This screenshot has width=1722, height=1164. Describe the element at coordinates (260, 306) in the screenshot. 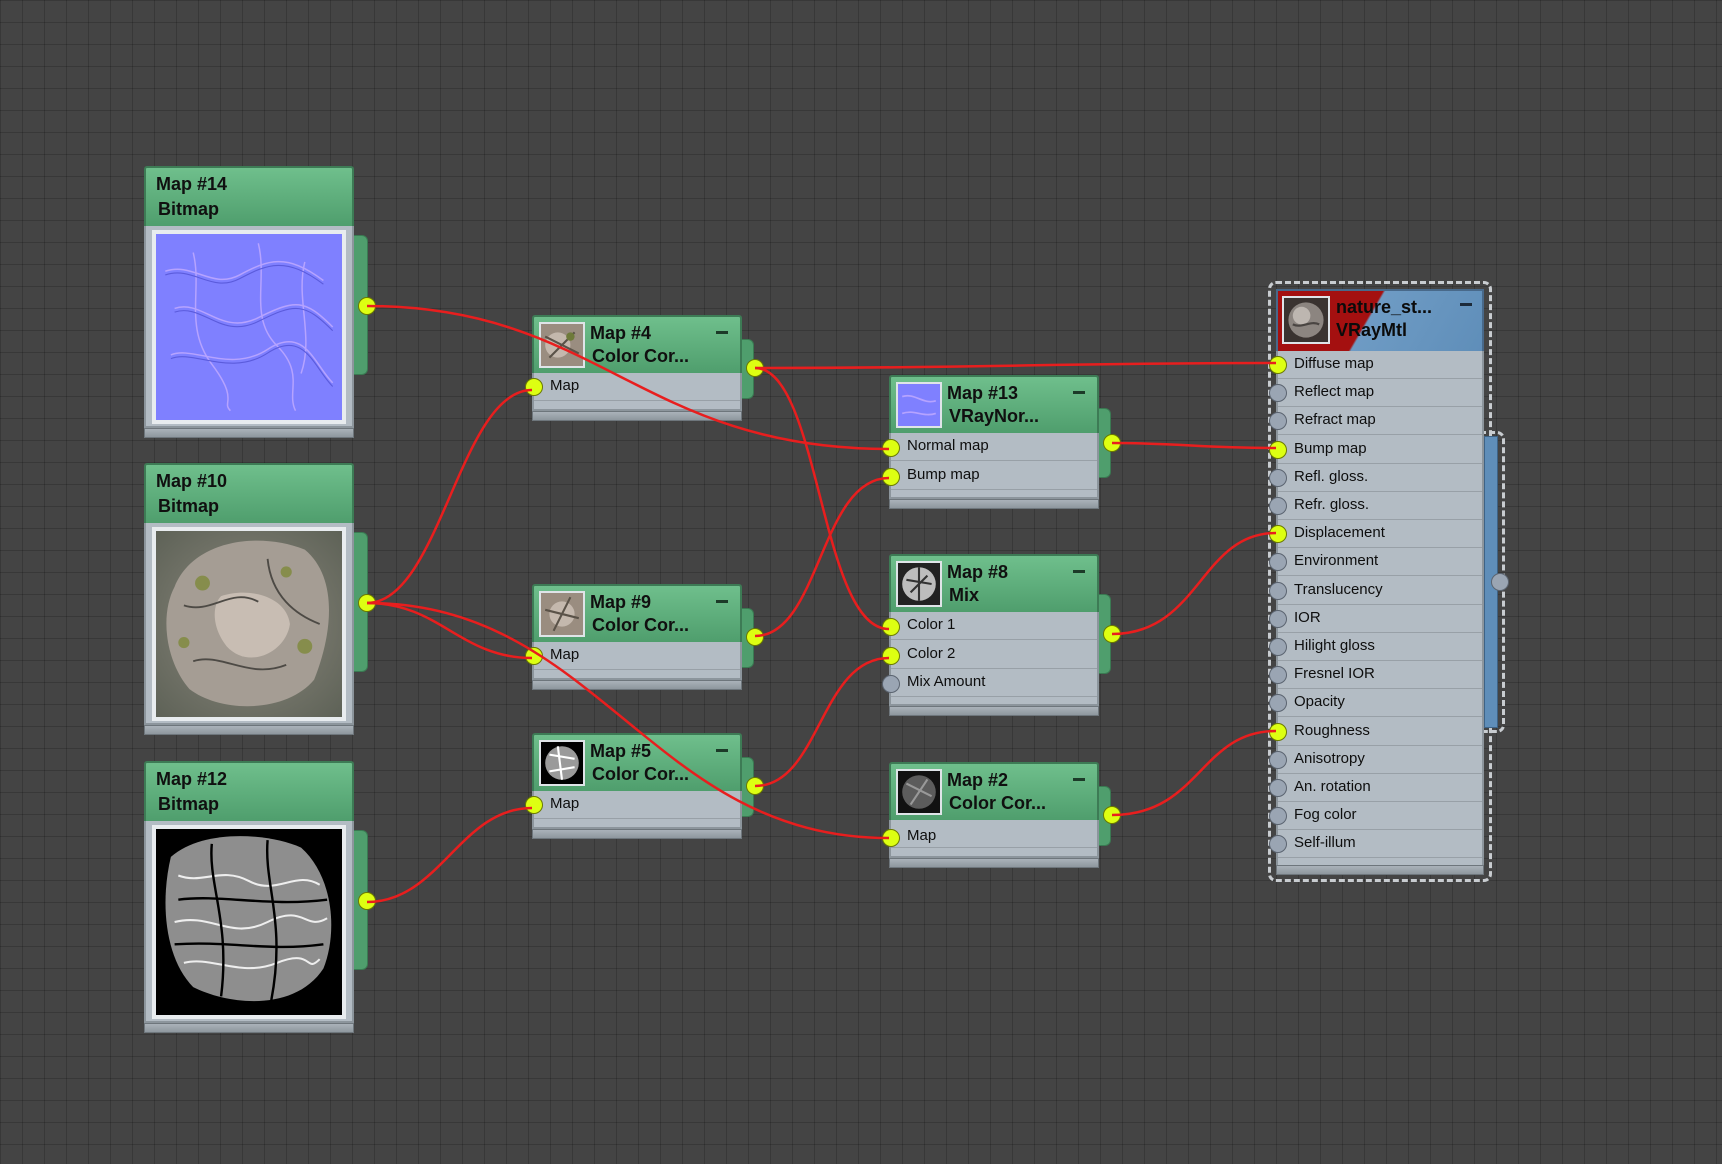

I see `node-map14: Map #14 Bitmap` at that location.